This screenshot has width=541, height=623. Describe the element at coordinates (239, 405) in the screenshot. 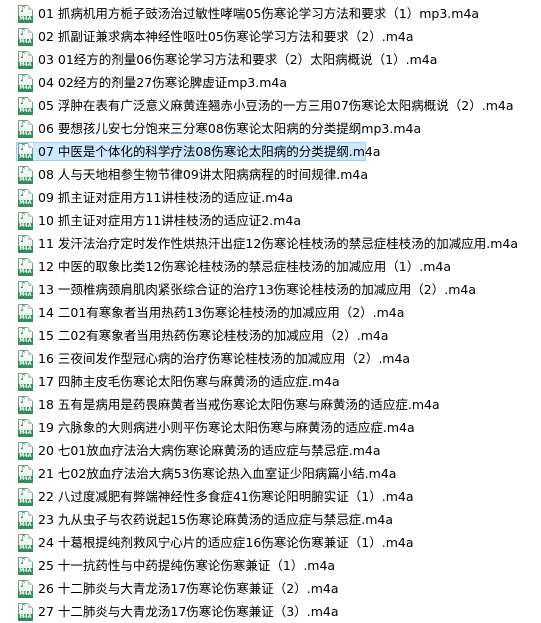

I see `file-name: 18 五有是病用是药畏麻黄者当戒伤寒论太阳伤寒与麻黄汤的适应症.m4a` at that location.